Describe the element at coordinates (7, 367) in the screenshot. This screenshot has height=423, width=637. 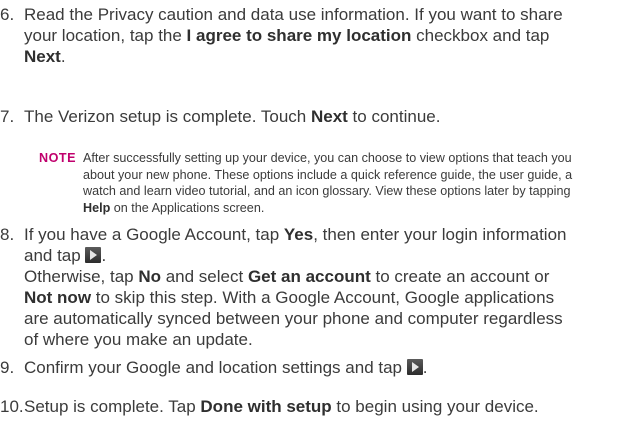
I see `step-number: 9.` at that location.